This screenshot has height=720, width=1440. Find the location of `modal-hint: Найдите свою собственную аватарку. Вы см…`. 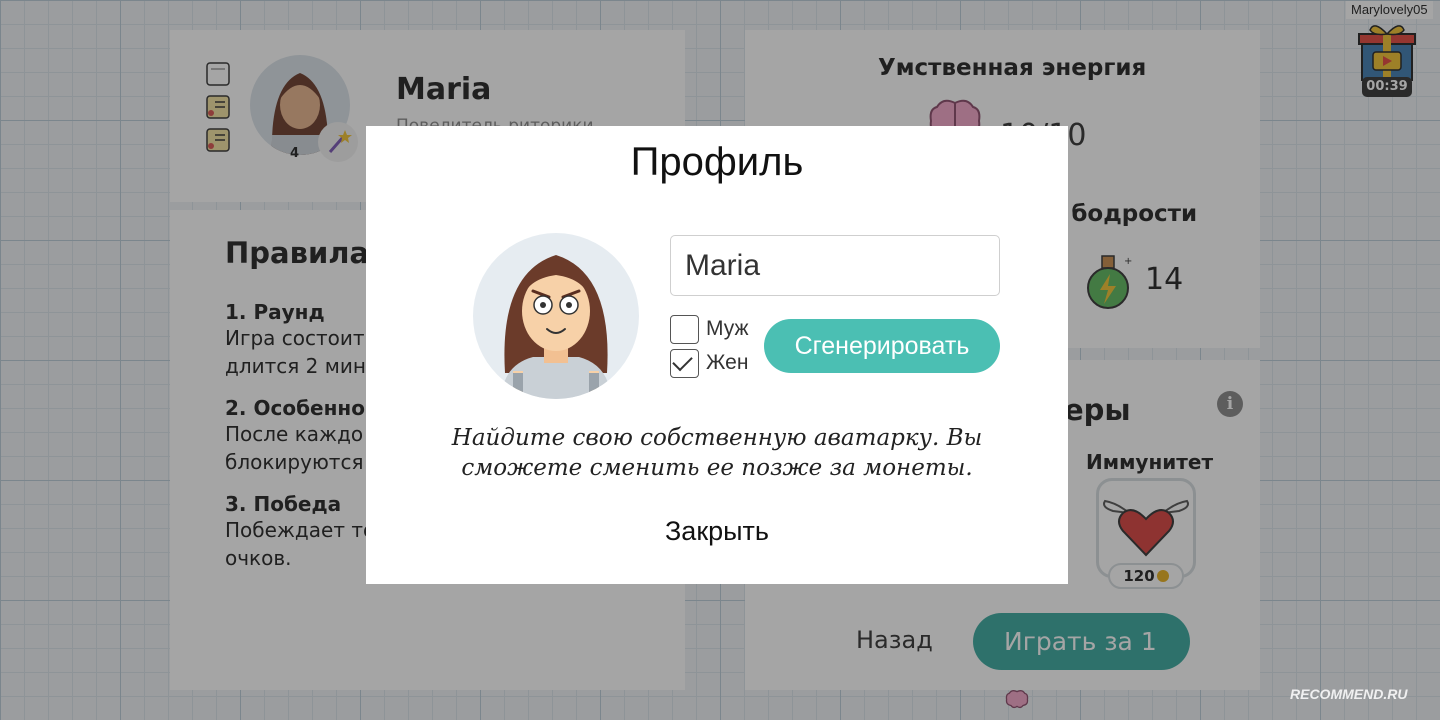

modal-hint: Найдите свою собственную аватарку. Вы см… is located at coordinates (717, 453).